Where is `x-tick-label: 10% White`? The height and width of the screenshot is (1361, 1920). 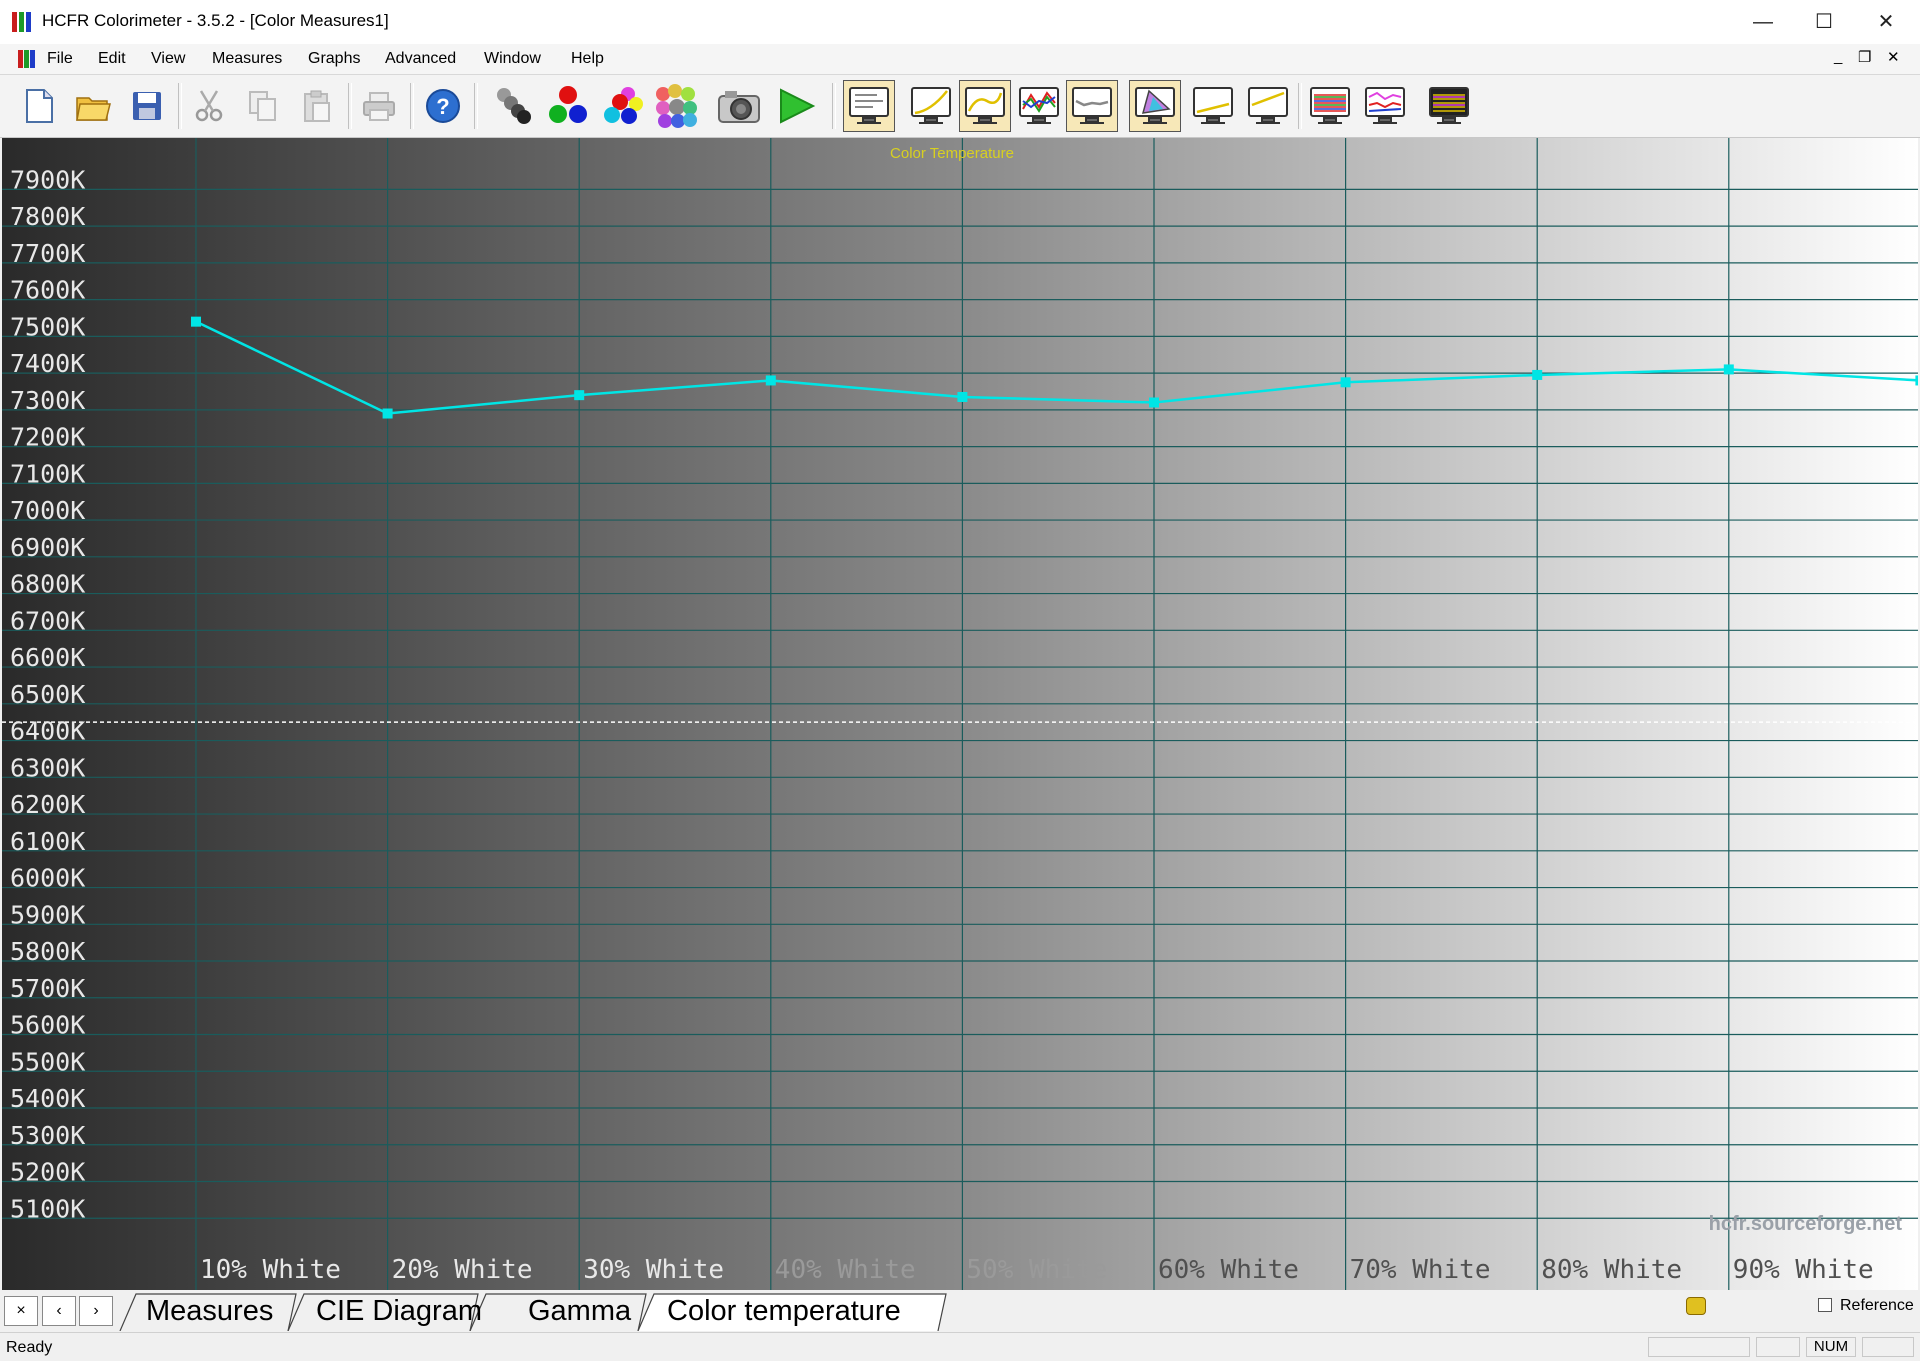
x-tick-label: 10% White is located at coordinates (270, 1270).